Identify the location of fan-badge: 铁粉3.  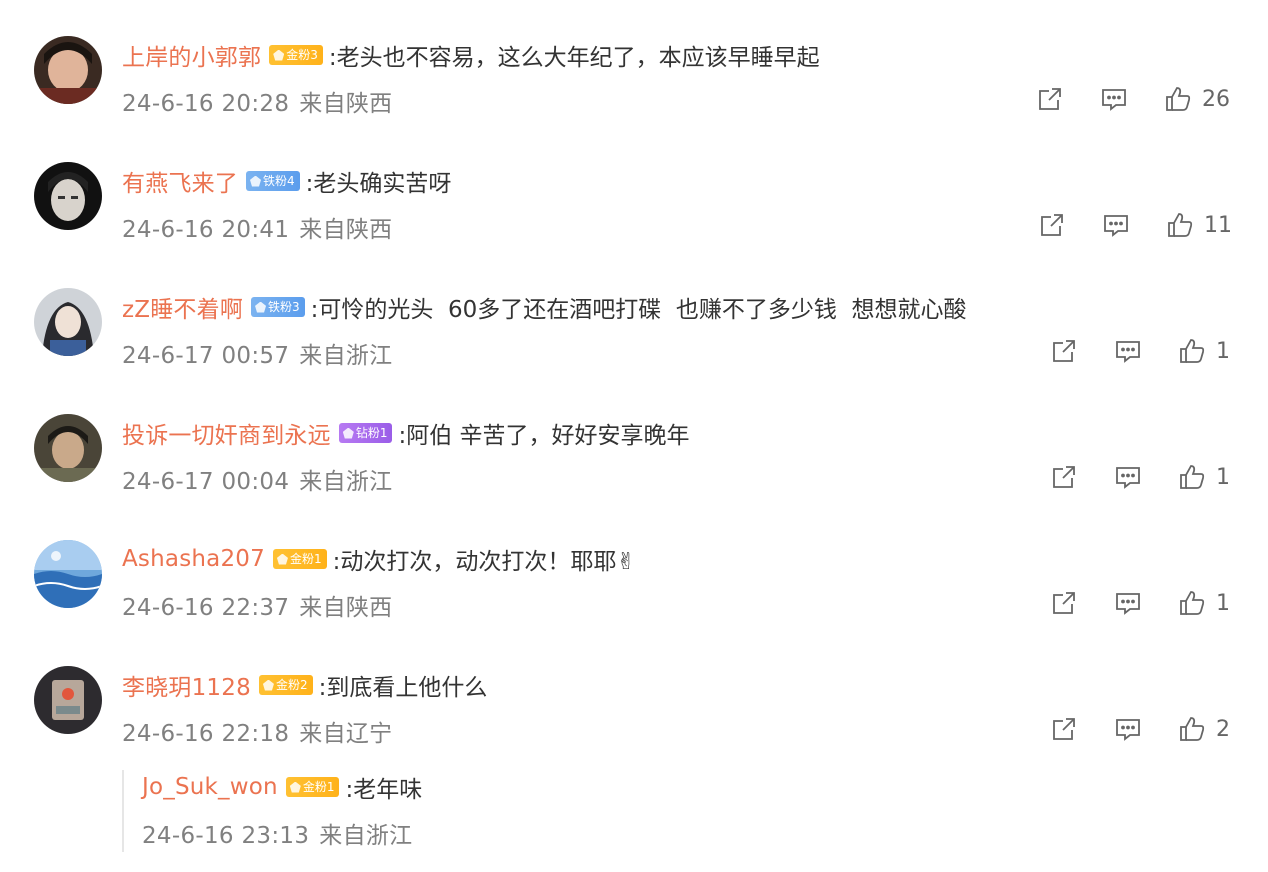
(278, 307).